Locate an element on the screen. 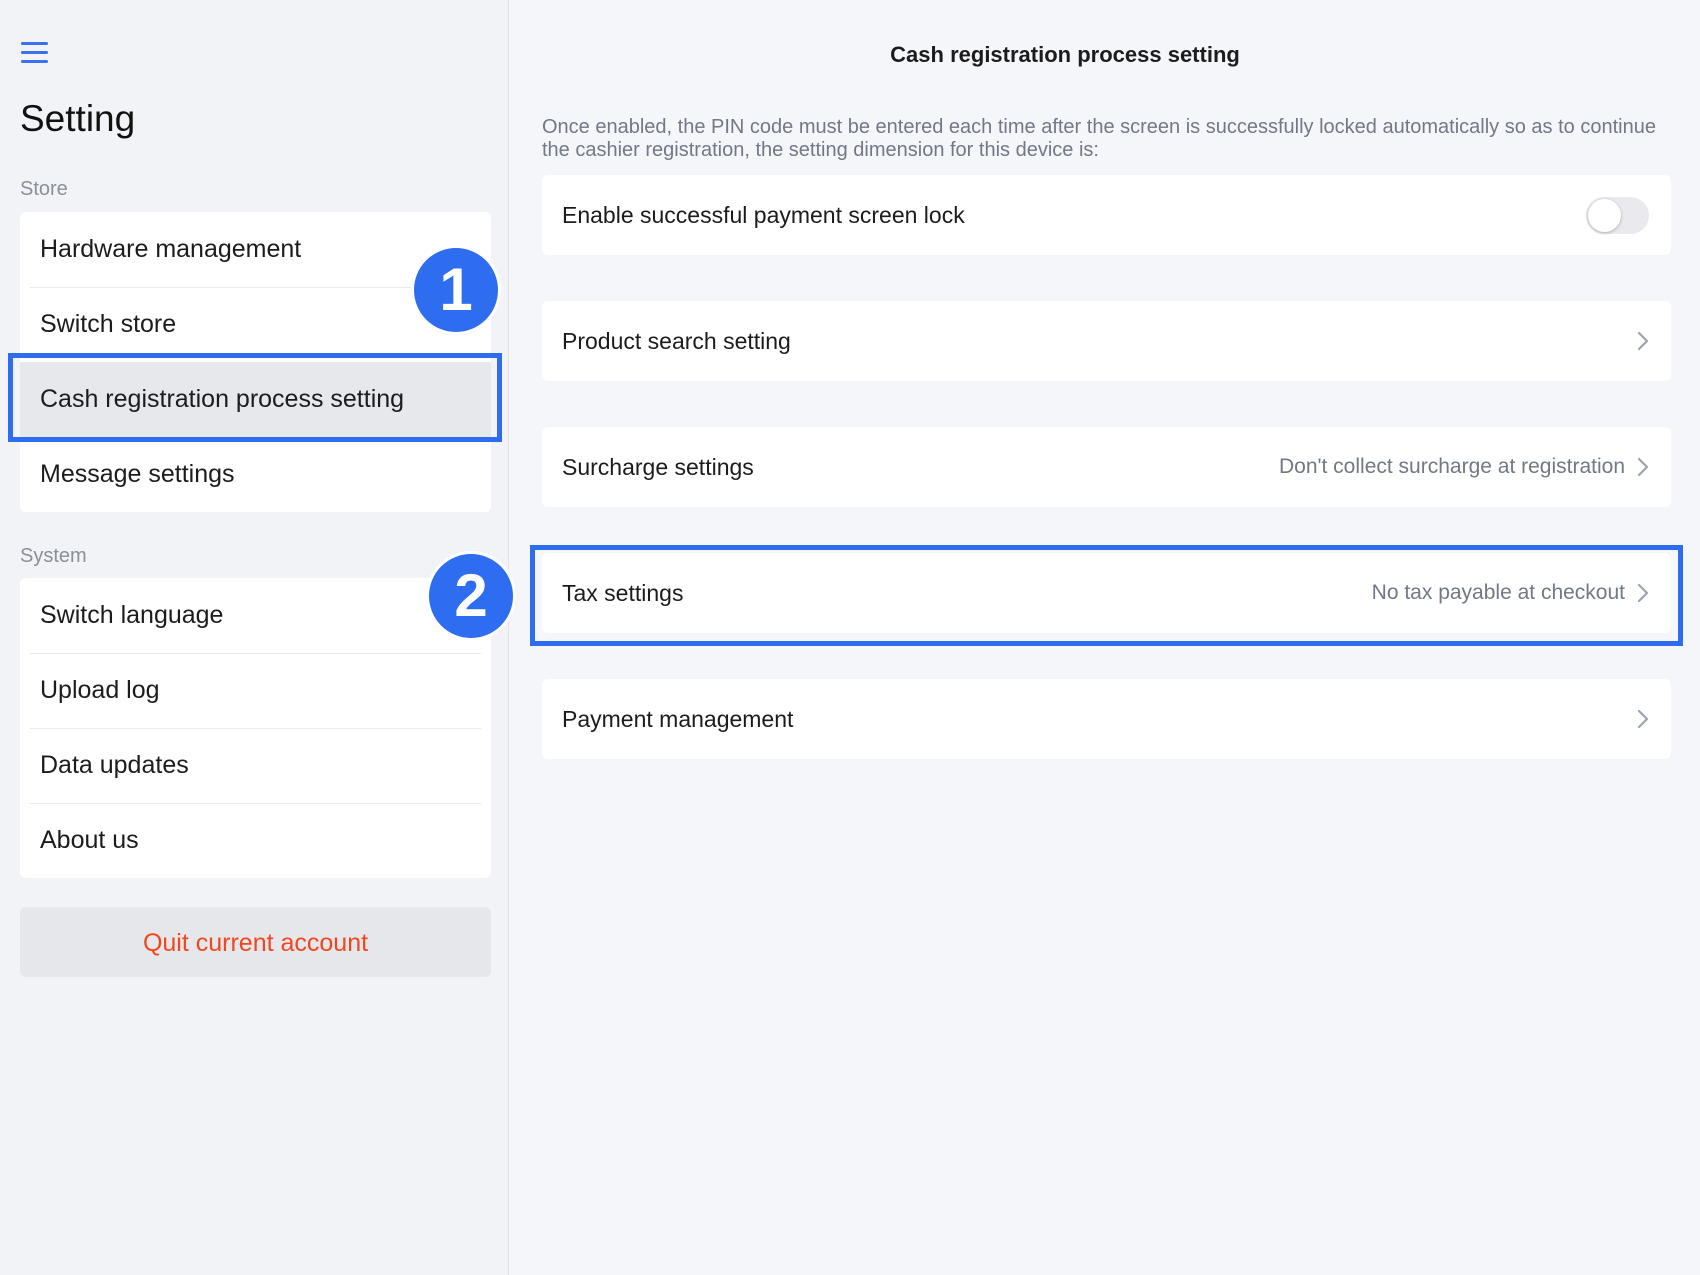 The image size is (1700, 1275). surcharge-label: Surcharge settings is located at coordinates (658, 466).